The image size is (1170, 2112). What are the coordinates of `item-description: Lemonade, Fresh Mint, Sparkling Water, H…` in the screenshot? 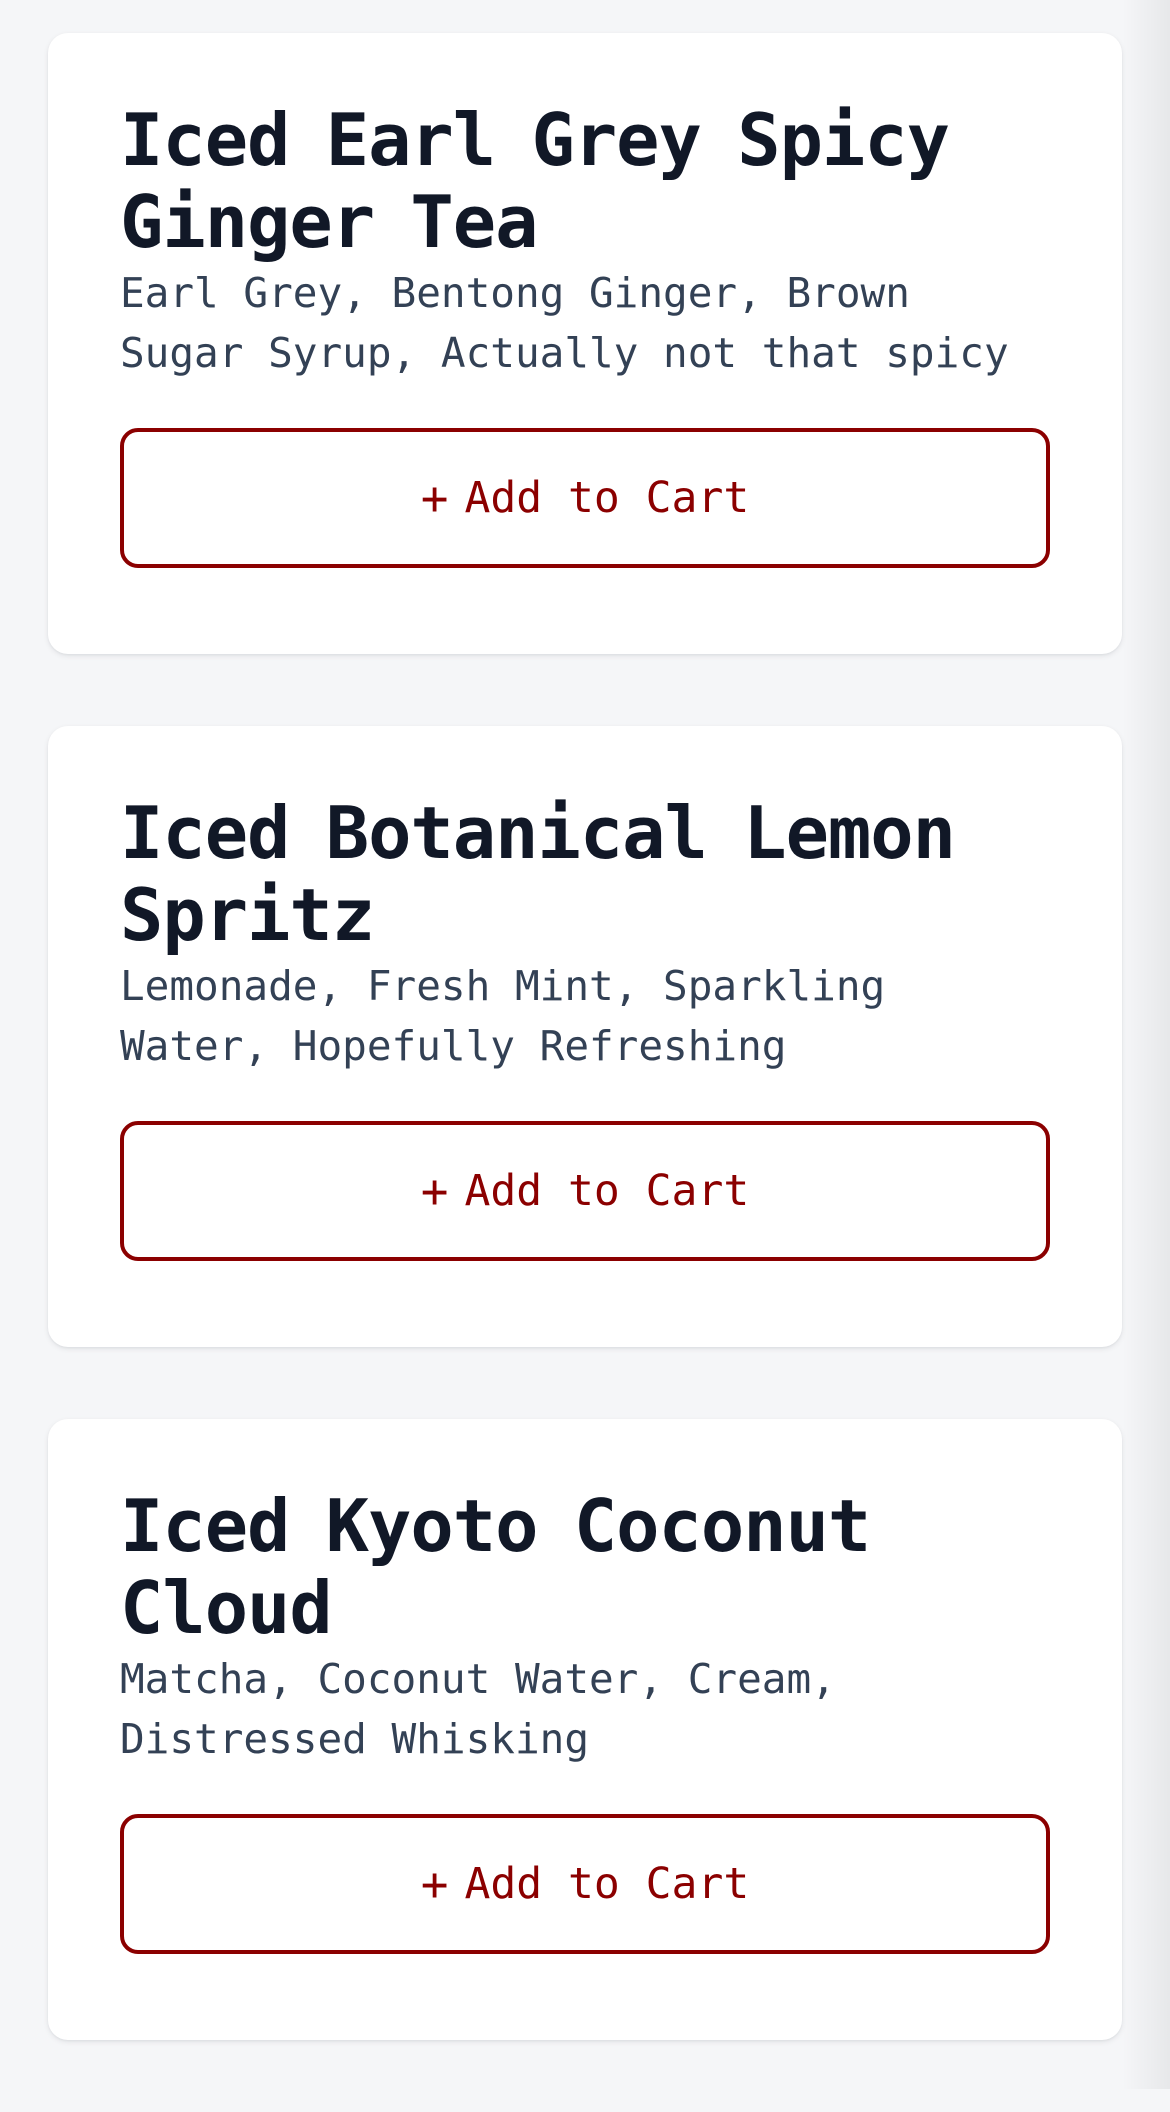 It's located at (503, 1016).